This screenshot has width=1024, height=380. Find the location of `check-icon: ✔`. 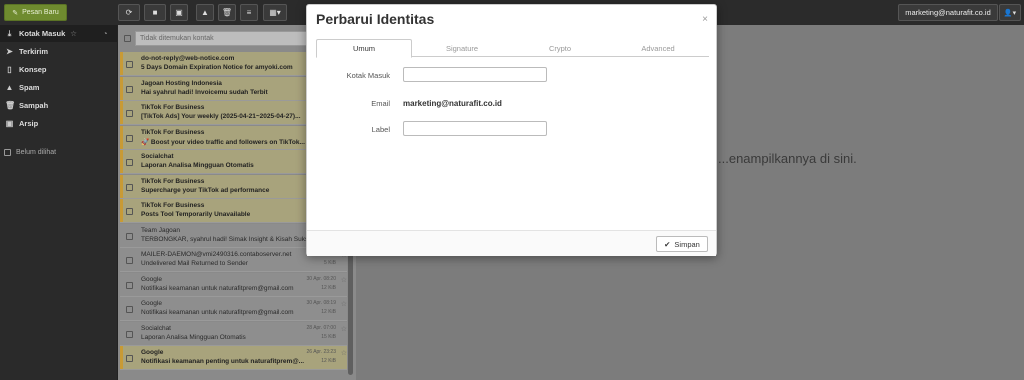

check-icon: ✔ is located at coordinates (667, 244).